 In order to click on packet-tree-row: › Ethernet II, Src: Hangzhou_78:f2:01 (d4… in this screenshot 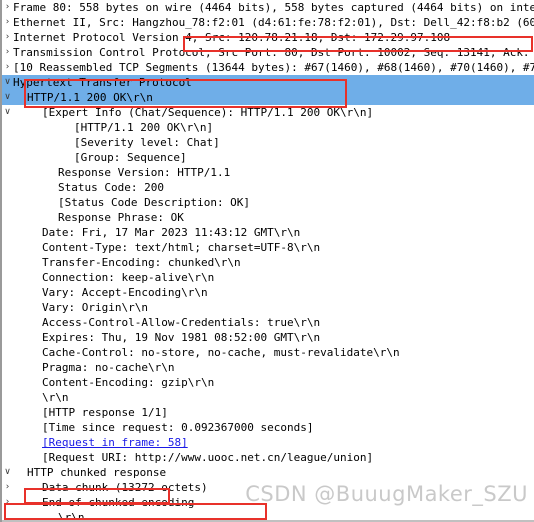, I will do `click(268, 22)`.